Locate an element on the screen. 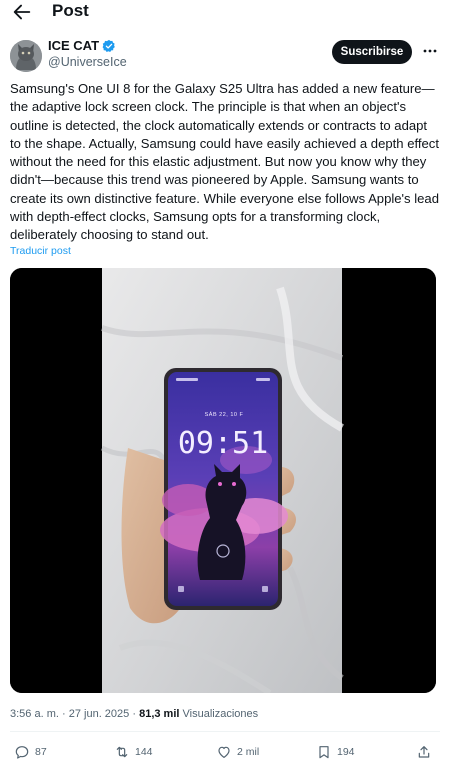 Image resolution: width=450 pixels, height=773 pixels. repost-icon is located at coordinates (122, 752).